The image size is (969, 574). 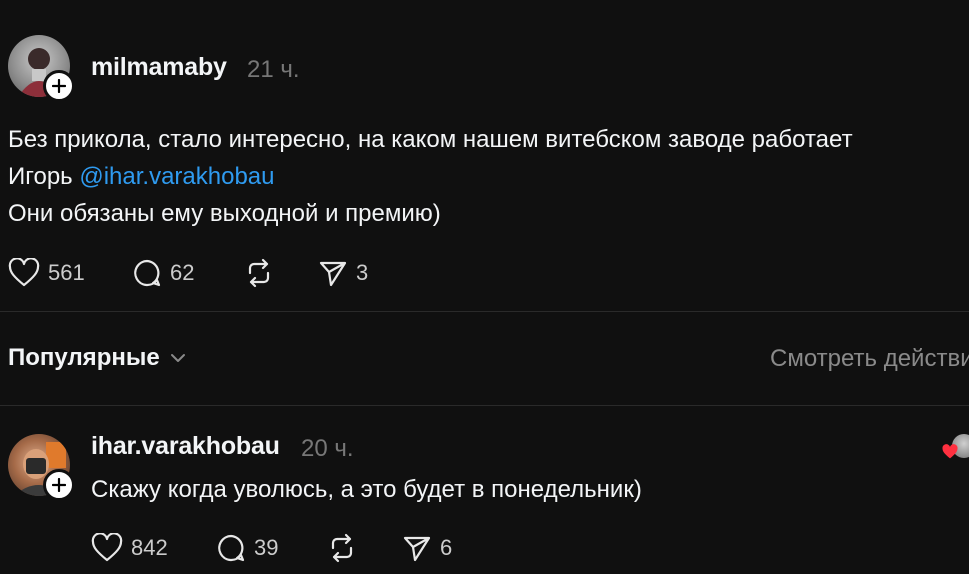 I want to click on like-count: 842, so click(x=149, y=547).